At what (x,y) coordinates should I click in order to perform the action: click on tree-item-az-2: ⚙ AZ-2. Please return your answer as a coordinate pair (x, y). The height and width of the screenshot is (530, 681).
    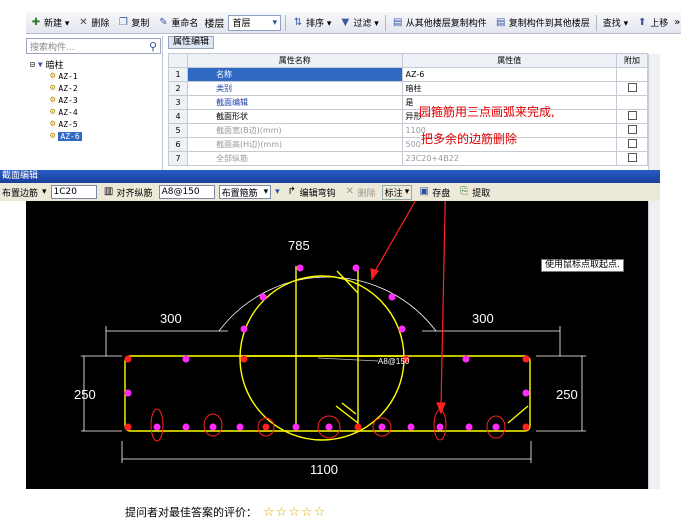
    Looking at the image, I should click on (56, 88).